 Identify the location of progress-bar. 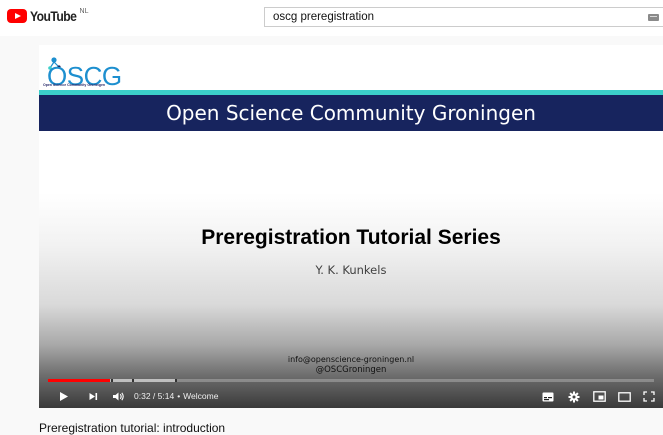
(351, 380).